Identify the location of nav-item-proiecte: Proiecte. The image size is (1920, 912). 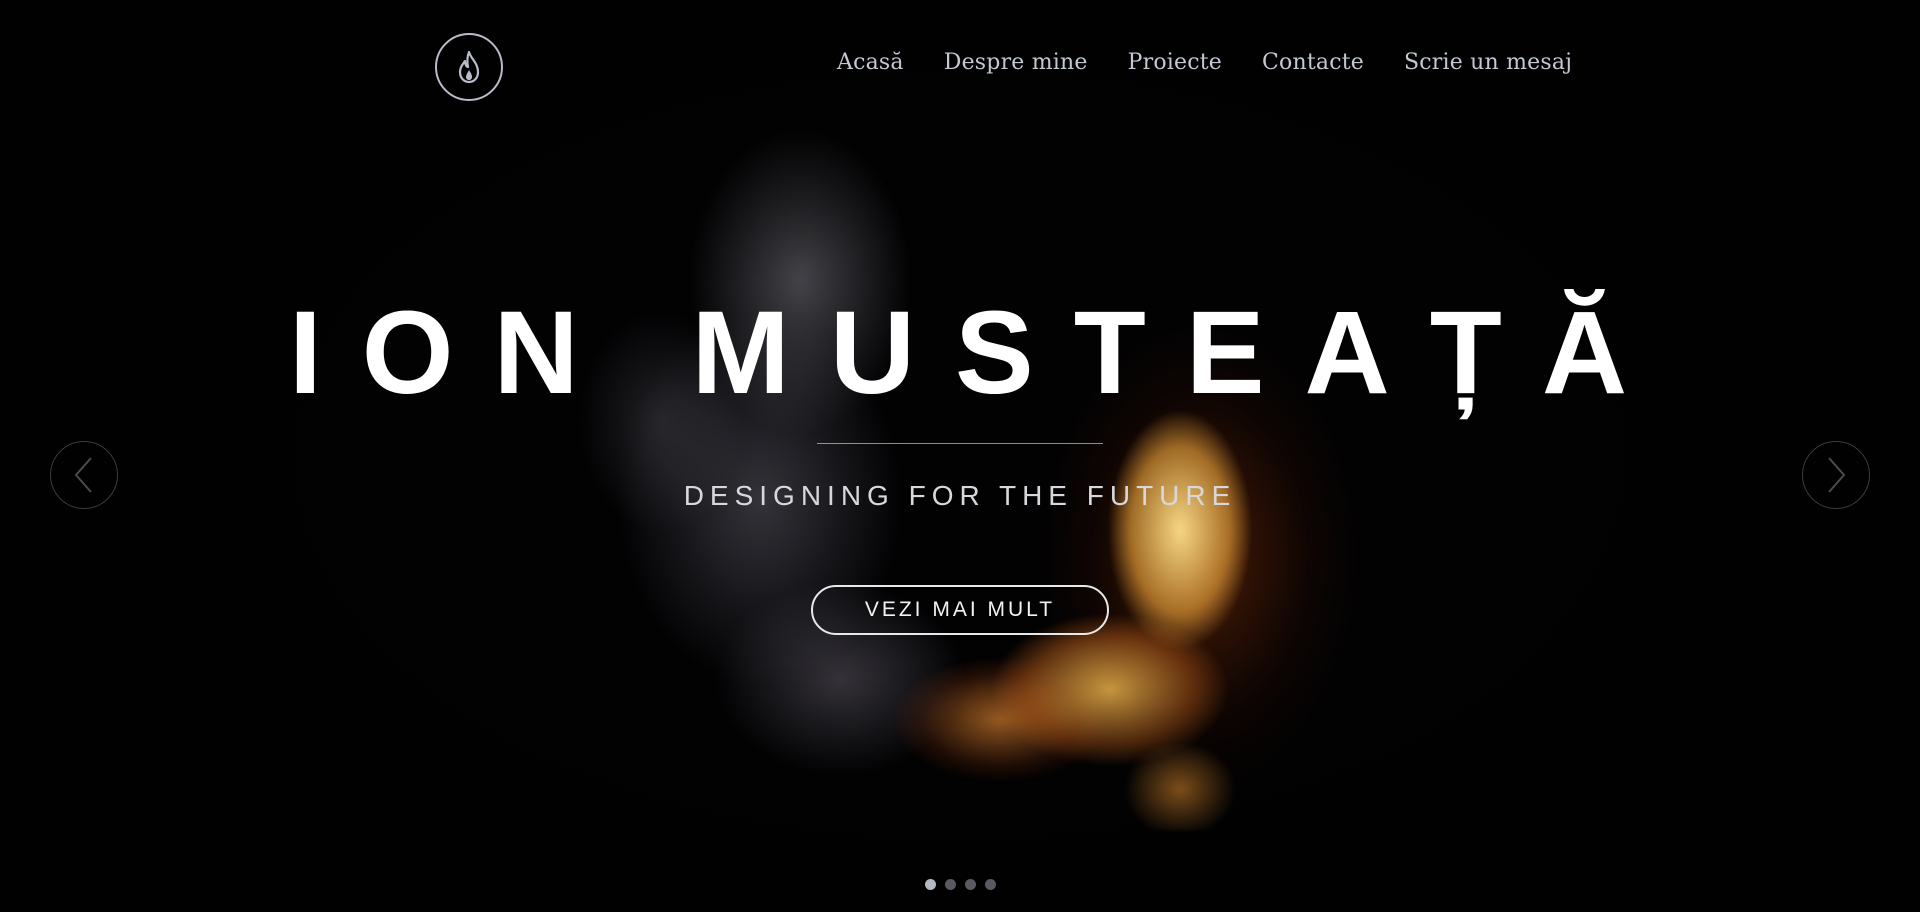
(1175, 62).